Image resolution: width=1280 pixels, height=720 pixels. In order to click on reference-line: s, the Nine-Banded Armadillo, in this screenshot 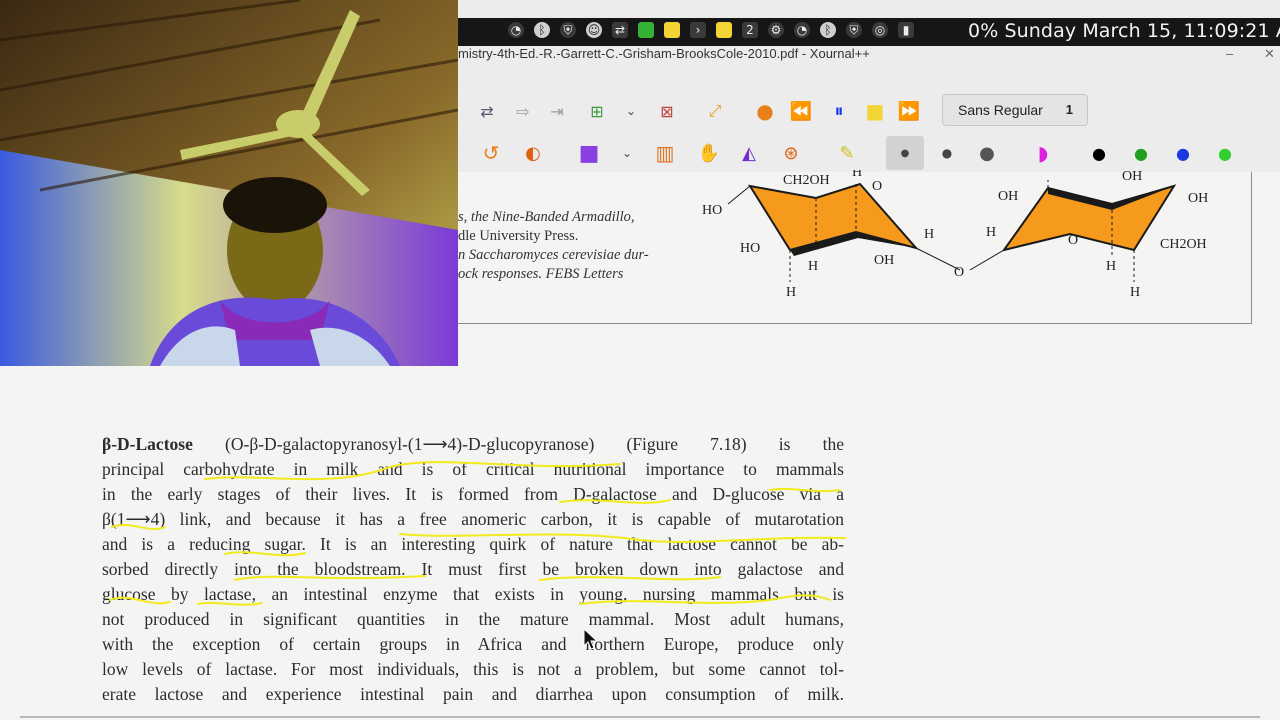, I will do `click(546, 217)`.